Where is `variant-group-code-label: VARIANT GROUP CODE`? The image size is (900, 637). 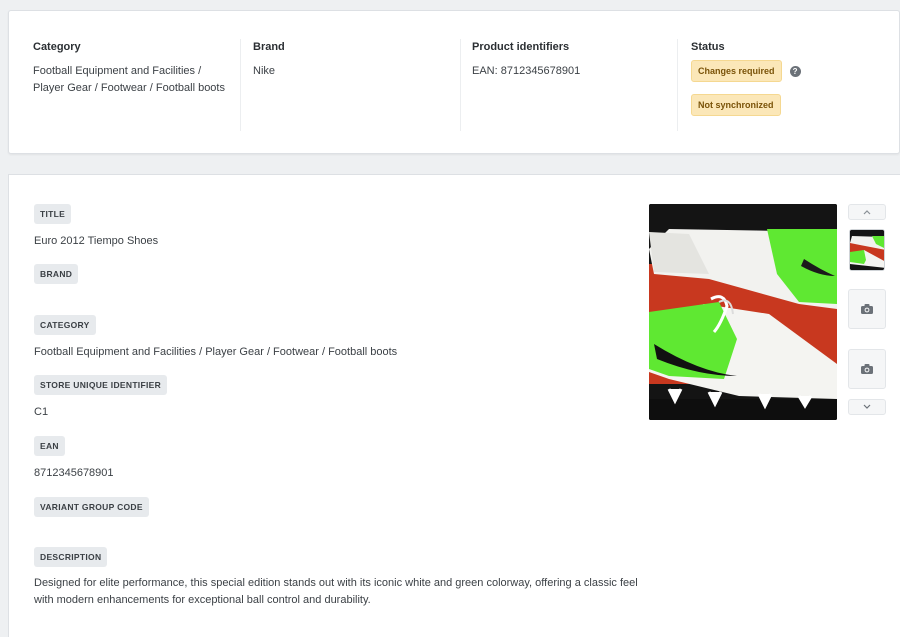
variant-group-code-label: VARIANT GROUP CODE is located at coordinates (91, 507).